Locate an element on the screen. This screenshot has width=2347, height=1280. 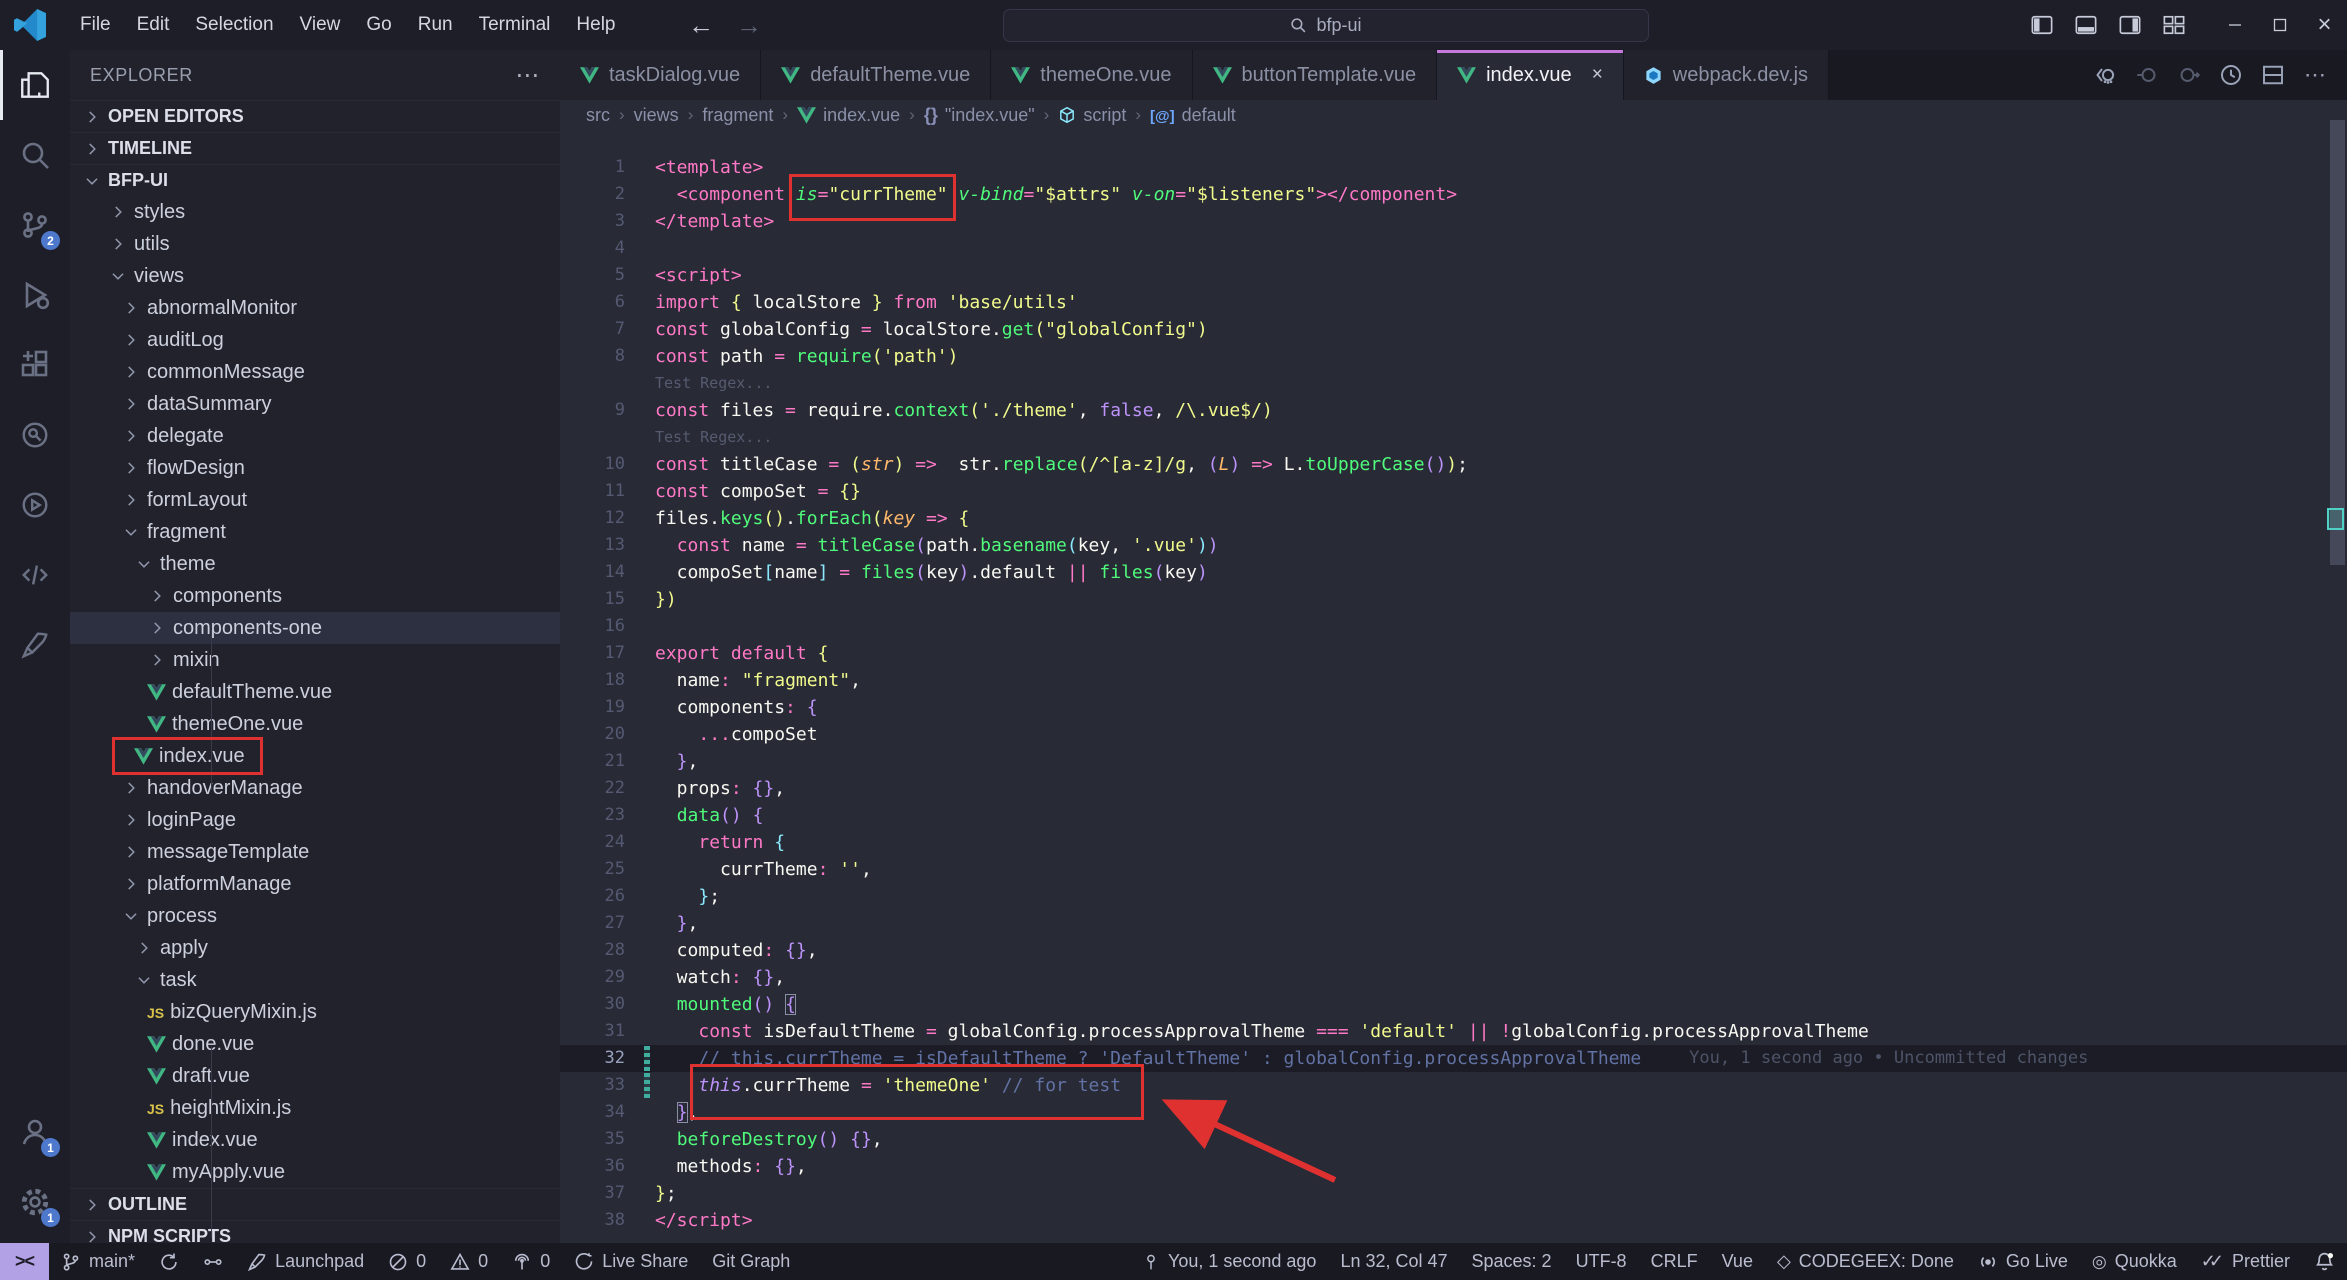
status-live-share: Live Share is located at coordinates (631, 1261).